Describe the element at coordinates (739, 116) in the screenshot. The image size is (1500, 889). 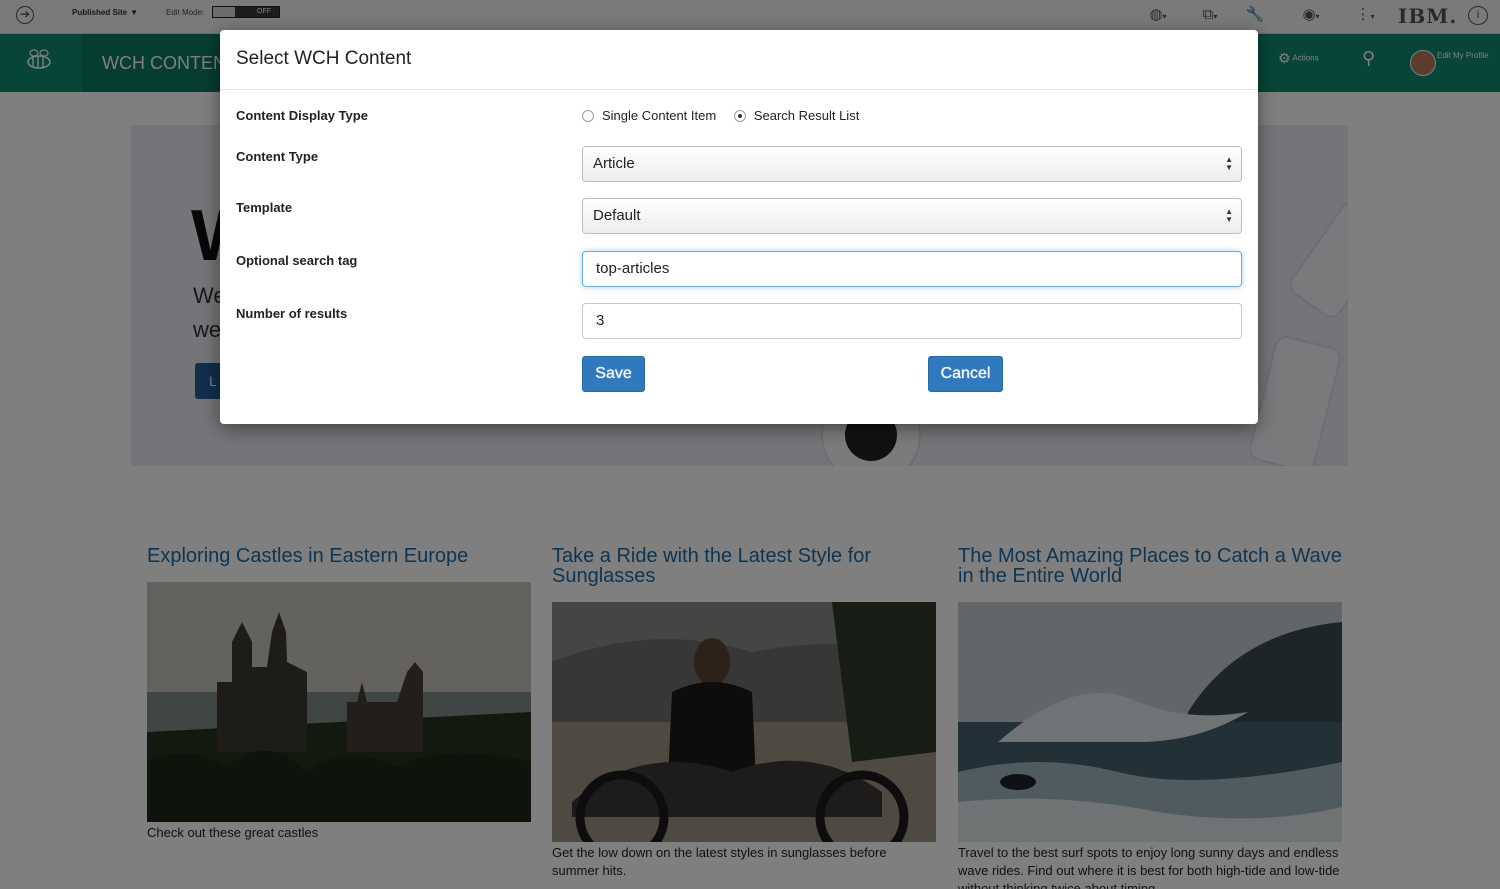
I see `search-result-radio` at that location.